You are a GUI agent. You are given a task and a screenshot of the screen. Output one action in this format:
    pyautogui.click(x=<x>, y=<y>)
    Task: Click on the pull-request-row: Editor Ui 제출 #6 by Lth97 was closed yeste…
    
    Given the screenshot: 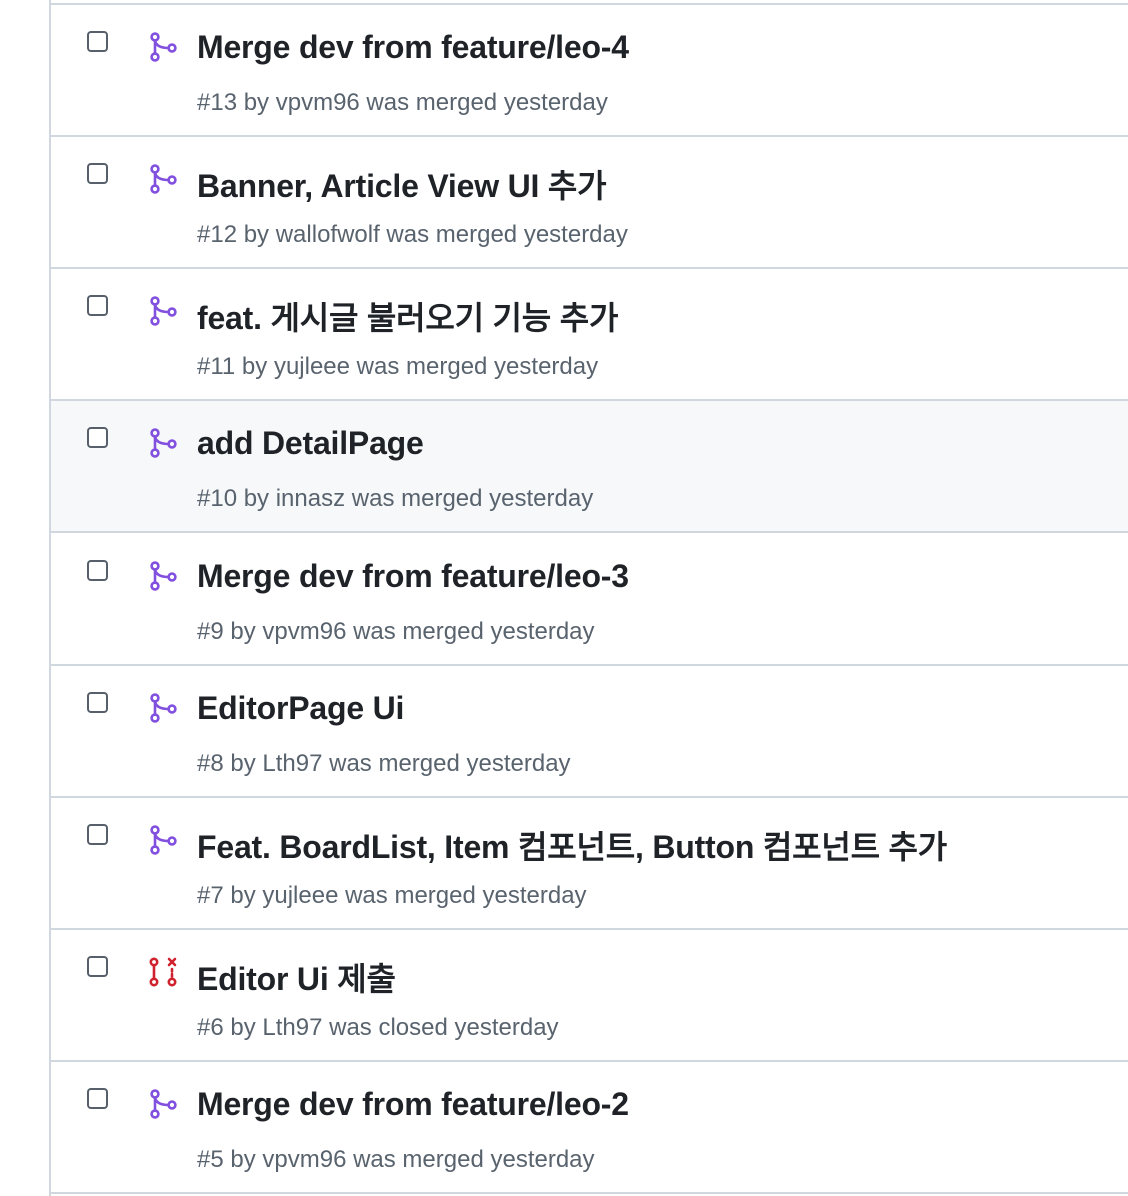 What is the action you would take?
    pyautogui.click(x=589, y=996)
    